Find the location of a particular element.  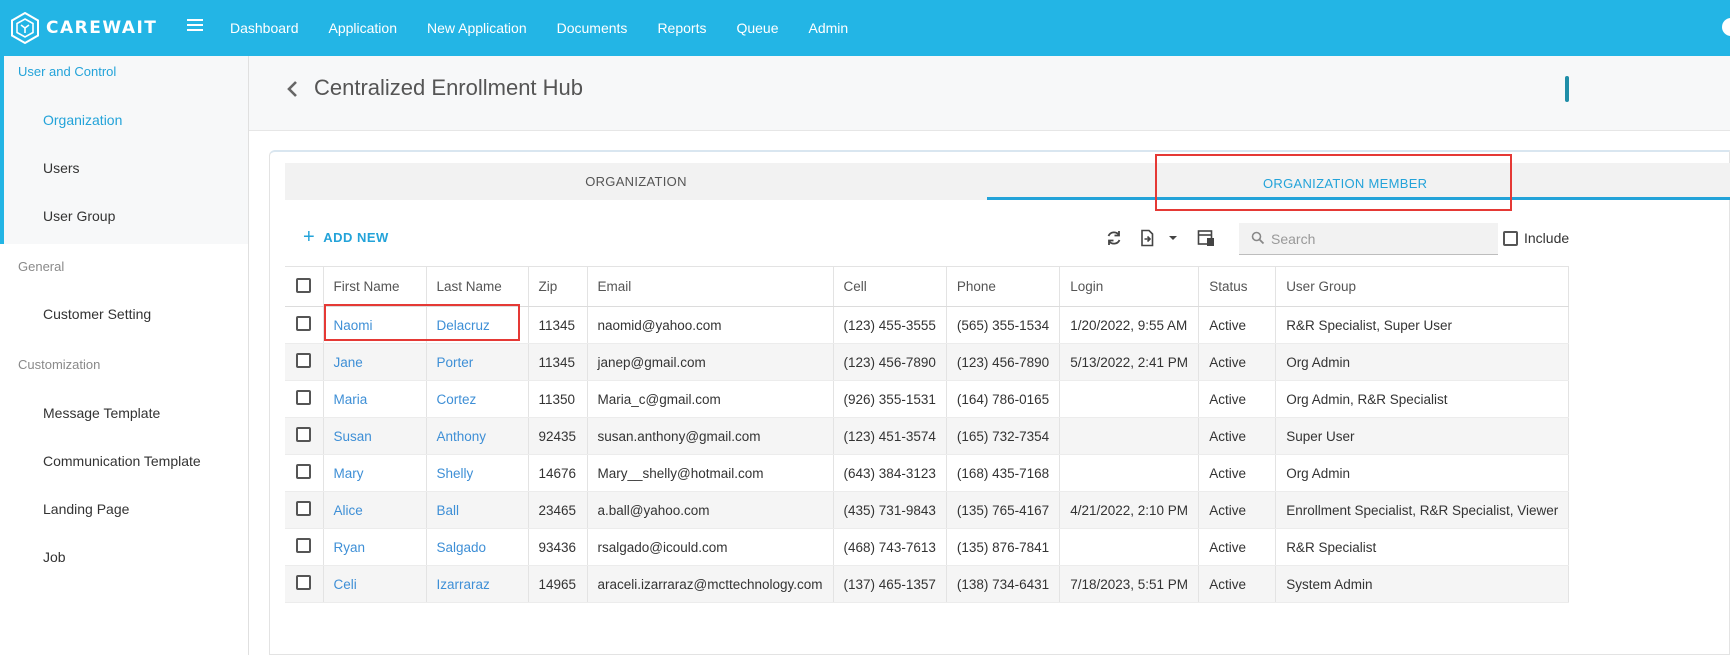

column-header-last-name: Last Name is located at coordinates (477, 286).